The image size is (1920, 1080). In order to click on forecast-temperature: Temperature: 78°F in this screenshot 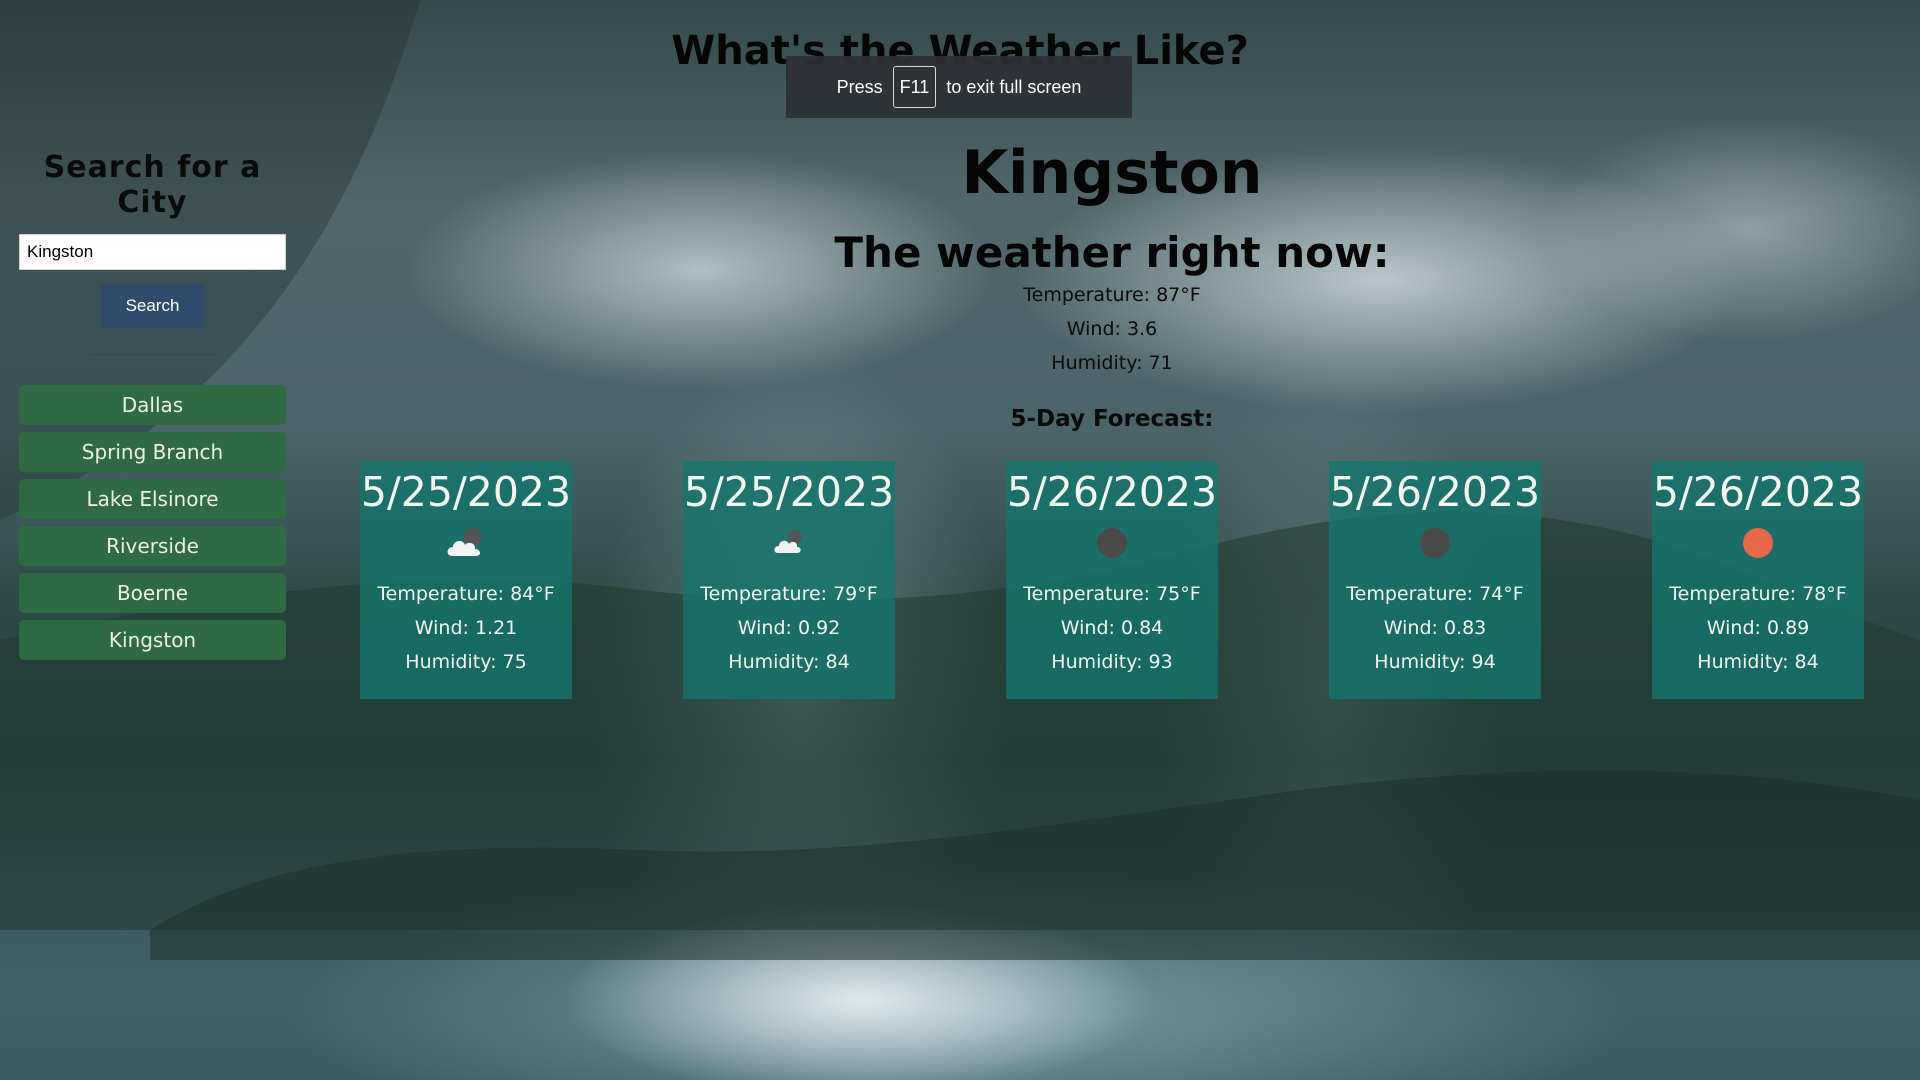, I will do `click(1758, 594)`.